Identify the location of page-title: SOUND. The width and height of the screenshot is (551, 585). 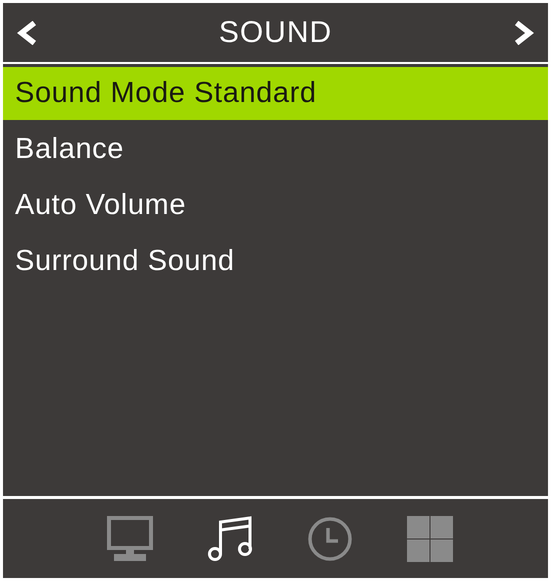
(275, 33).